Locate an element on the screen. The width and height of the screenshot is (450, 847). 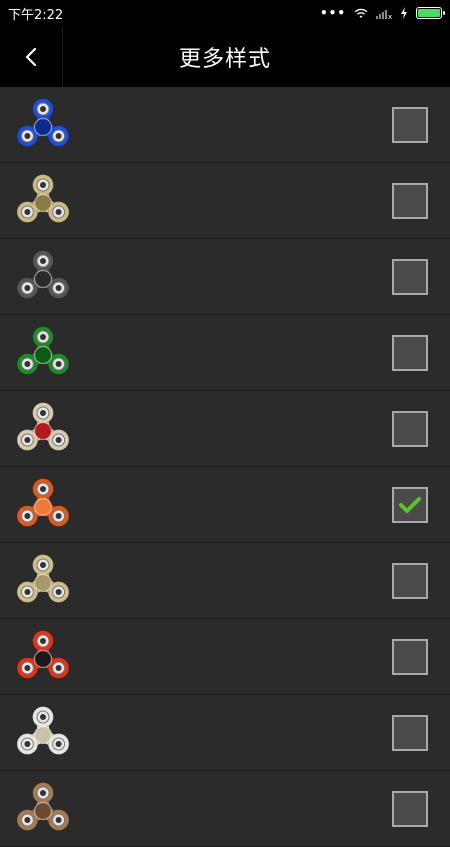
status-icons: ••• x is located at coordinates (382, 13).